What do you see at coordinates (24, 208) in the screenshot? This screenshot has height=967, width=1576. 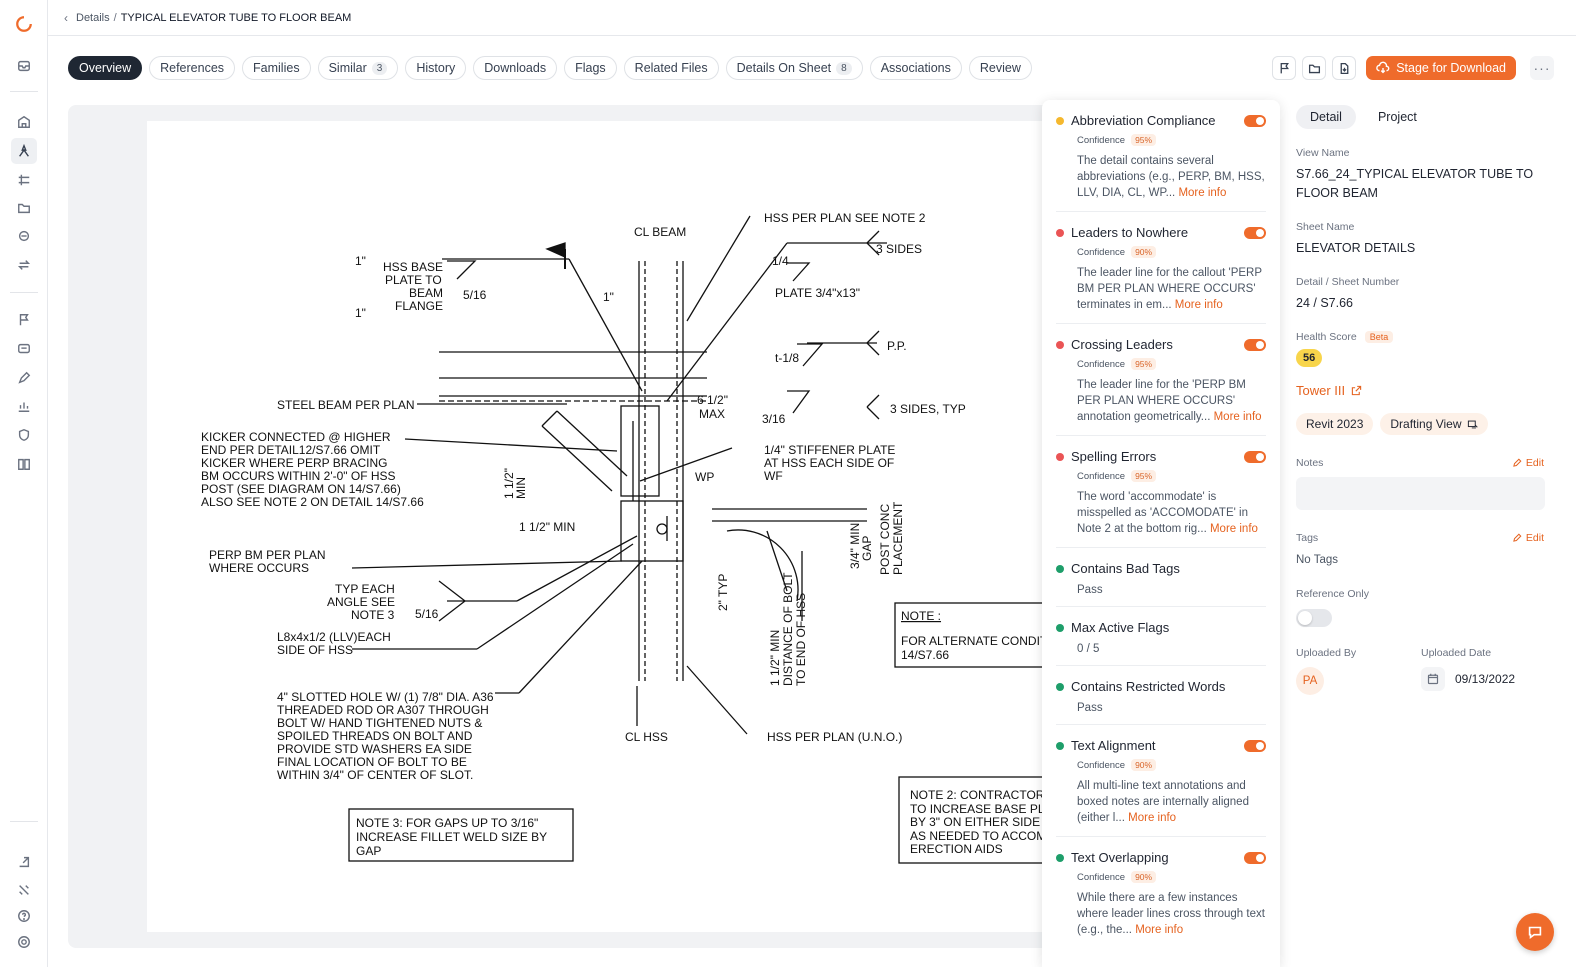 I see `folder-icon` at bounding box center [24, 208].